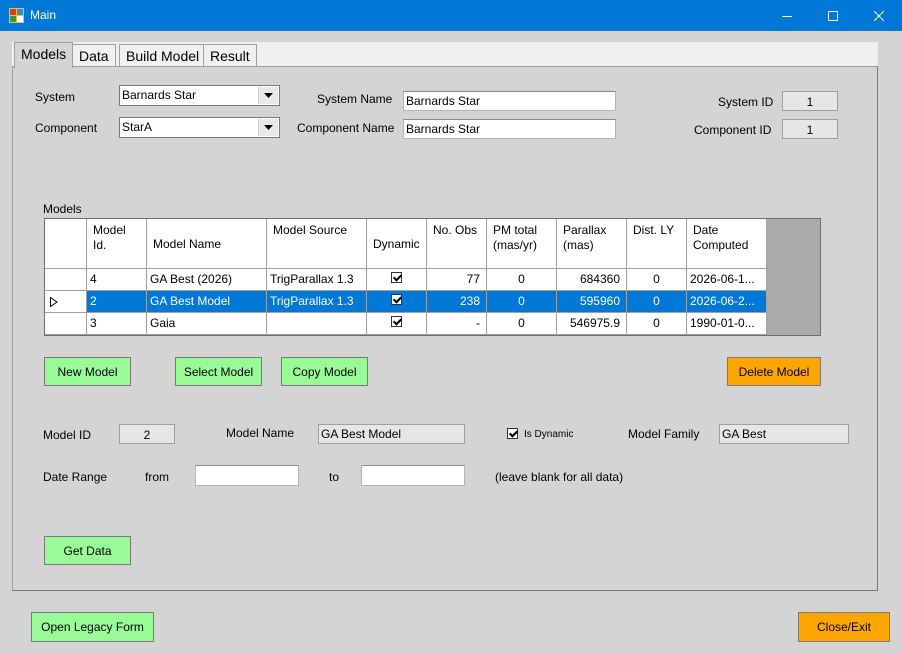 The image size is (902, 654). What do you see at coordinates (592, 324) in the screenshot?
I see `table-cell-parallax: 546975.9` at bounding box center [592, 324].